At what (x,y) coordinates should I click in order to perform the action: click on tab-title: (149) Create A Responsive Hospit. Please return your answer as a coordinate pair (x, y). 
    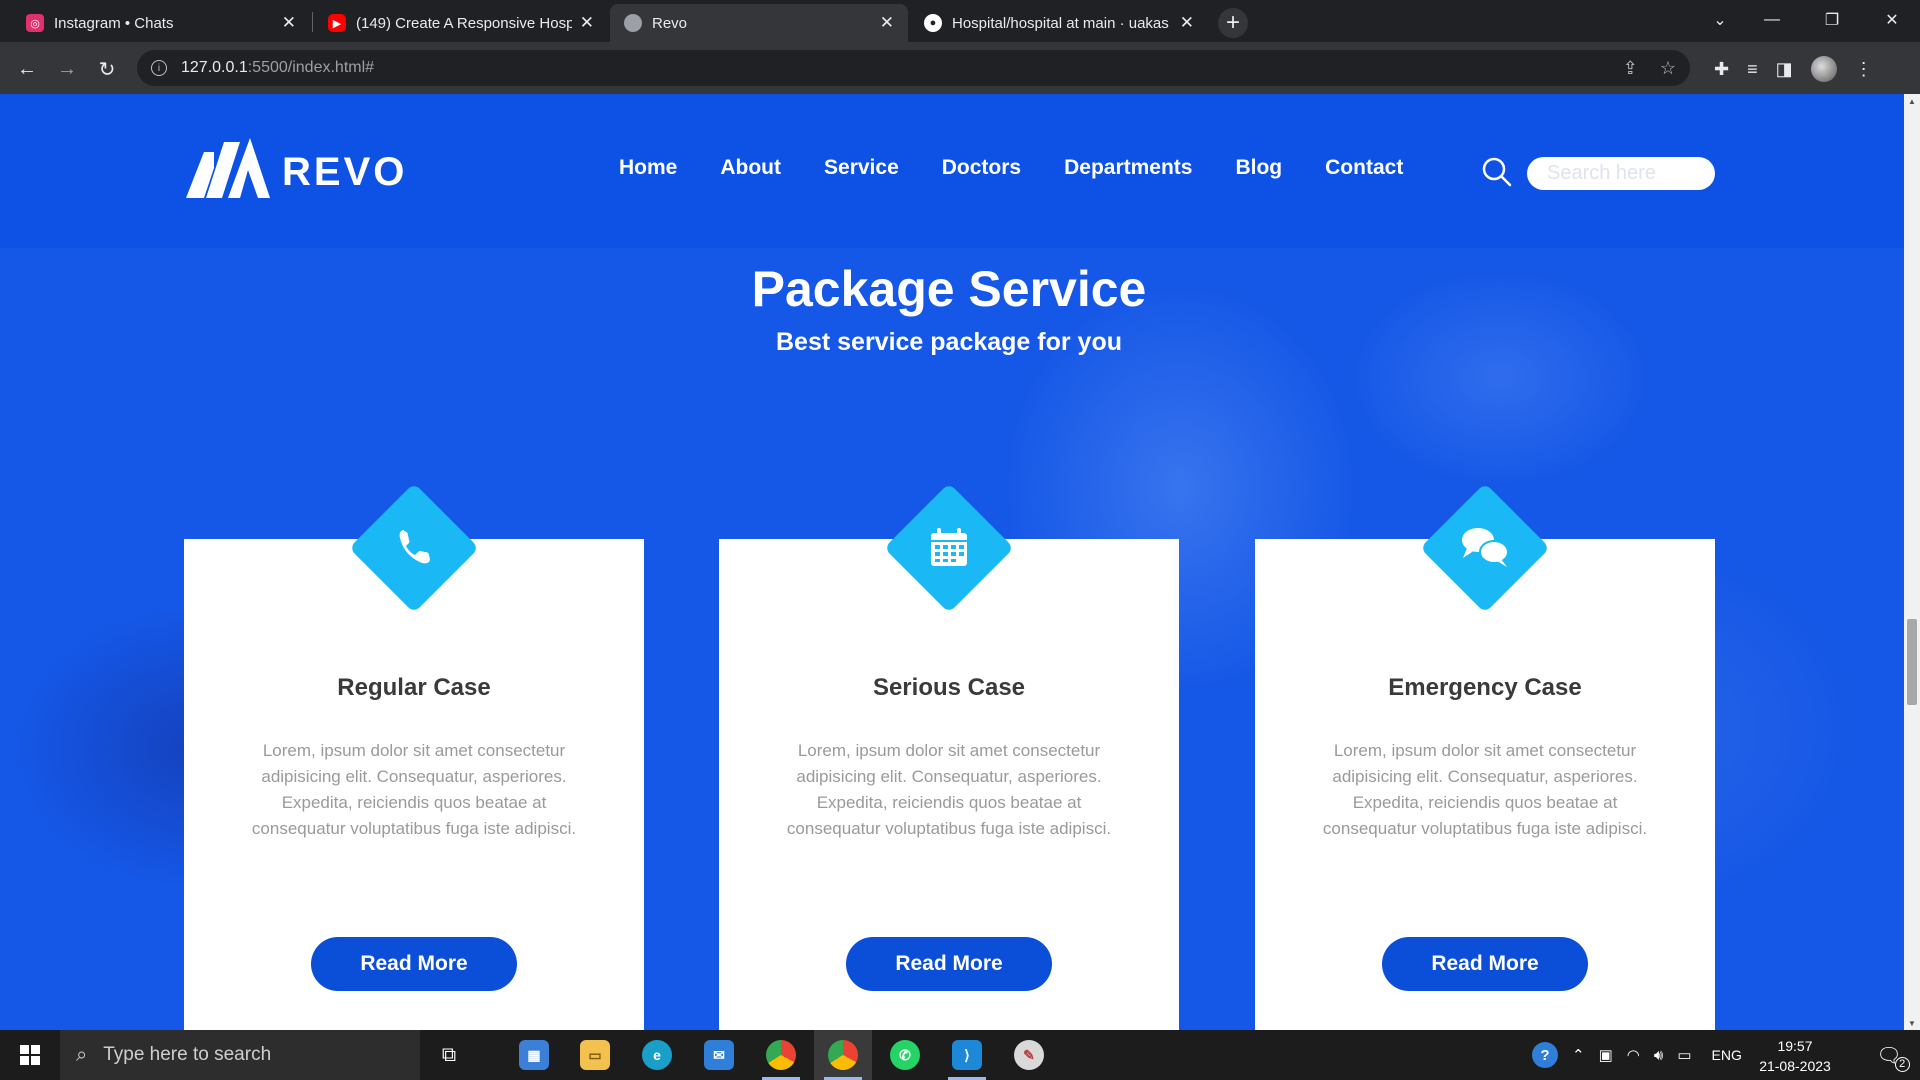
    Looking at the image, I should click on (464, 23).